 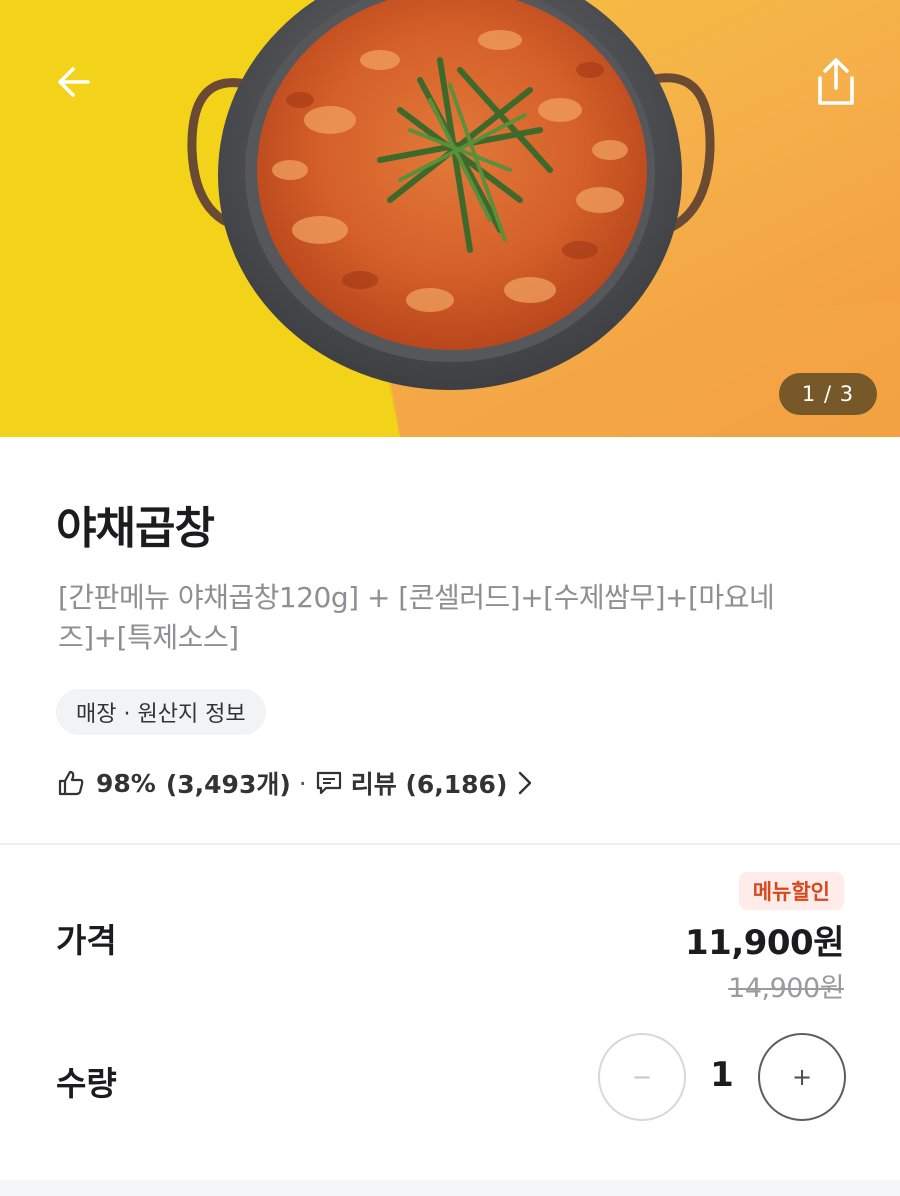 I want to click on like-count: (3,493개), so click(x=228, y=784).